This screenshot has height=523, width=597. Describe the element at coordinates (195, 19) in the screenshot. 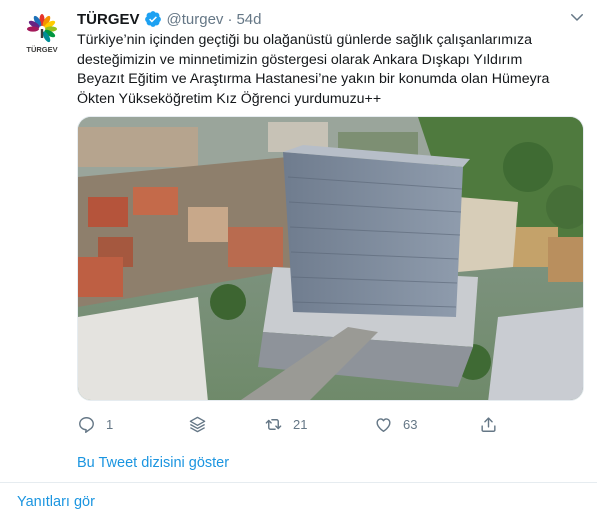

I see `handle: @turgev` at that location.